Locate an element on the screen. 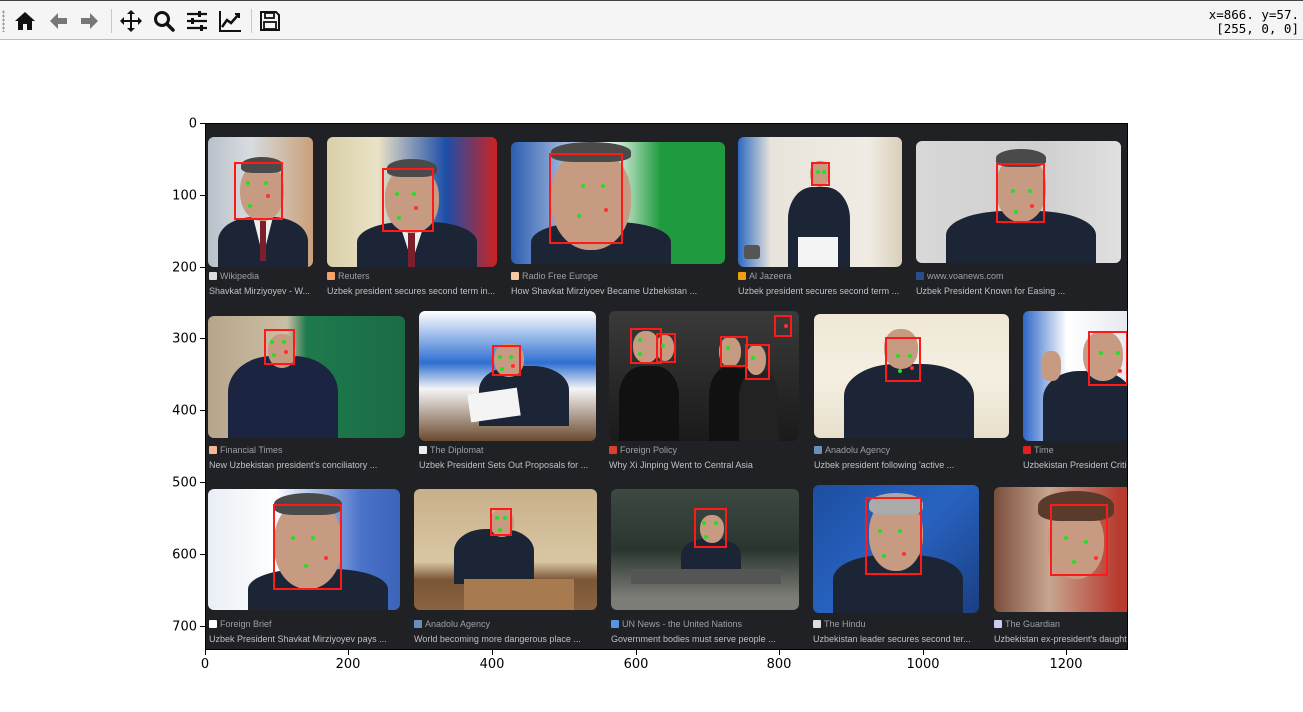 Image resolution: width=1303 pixels, height=712 pixels. result-source: Foreign Brief is located at coordinates (240, 624).